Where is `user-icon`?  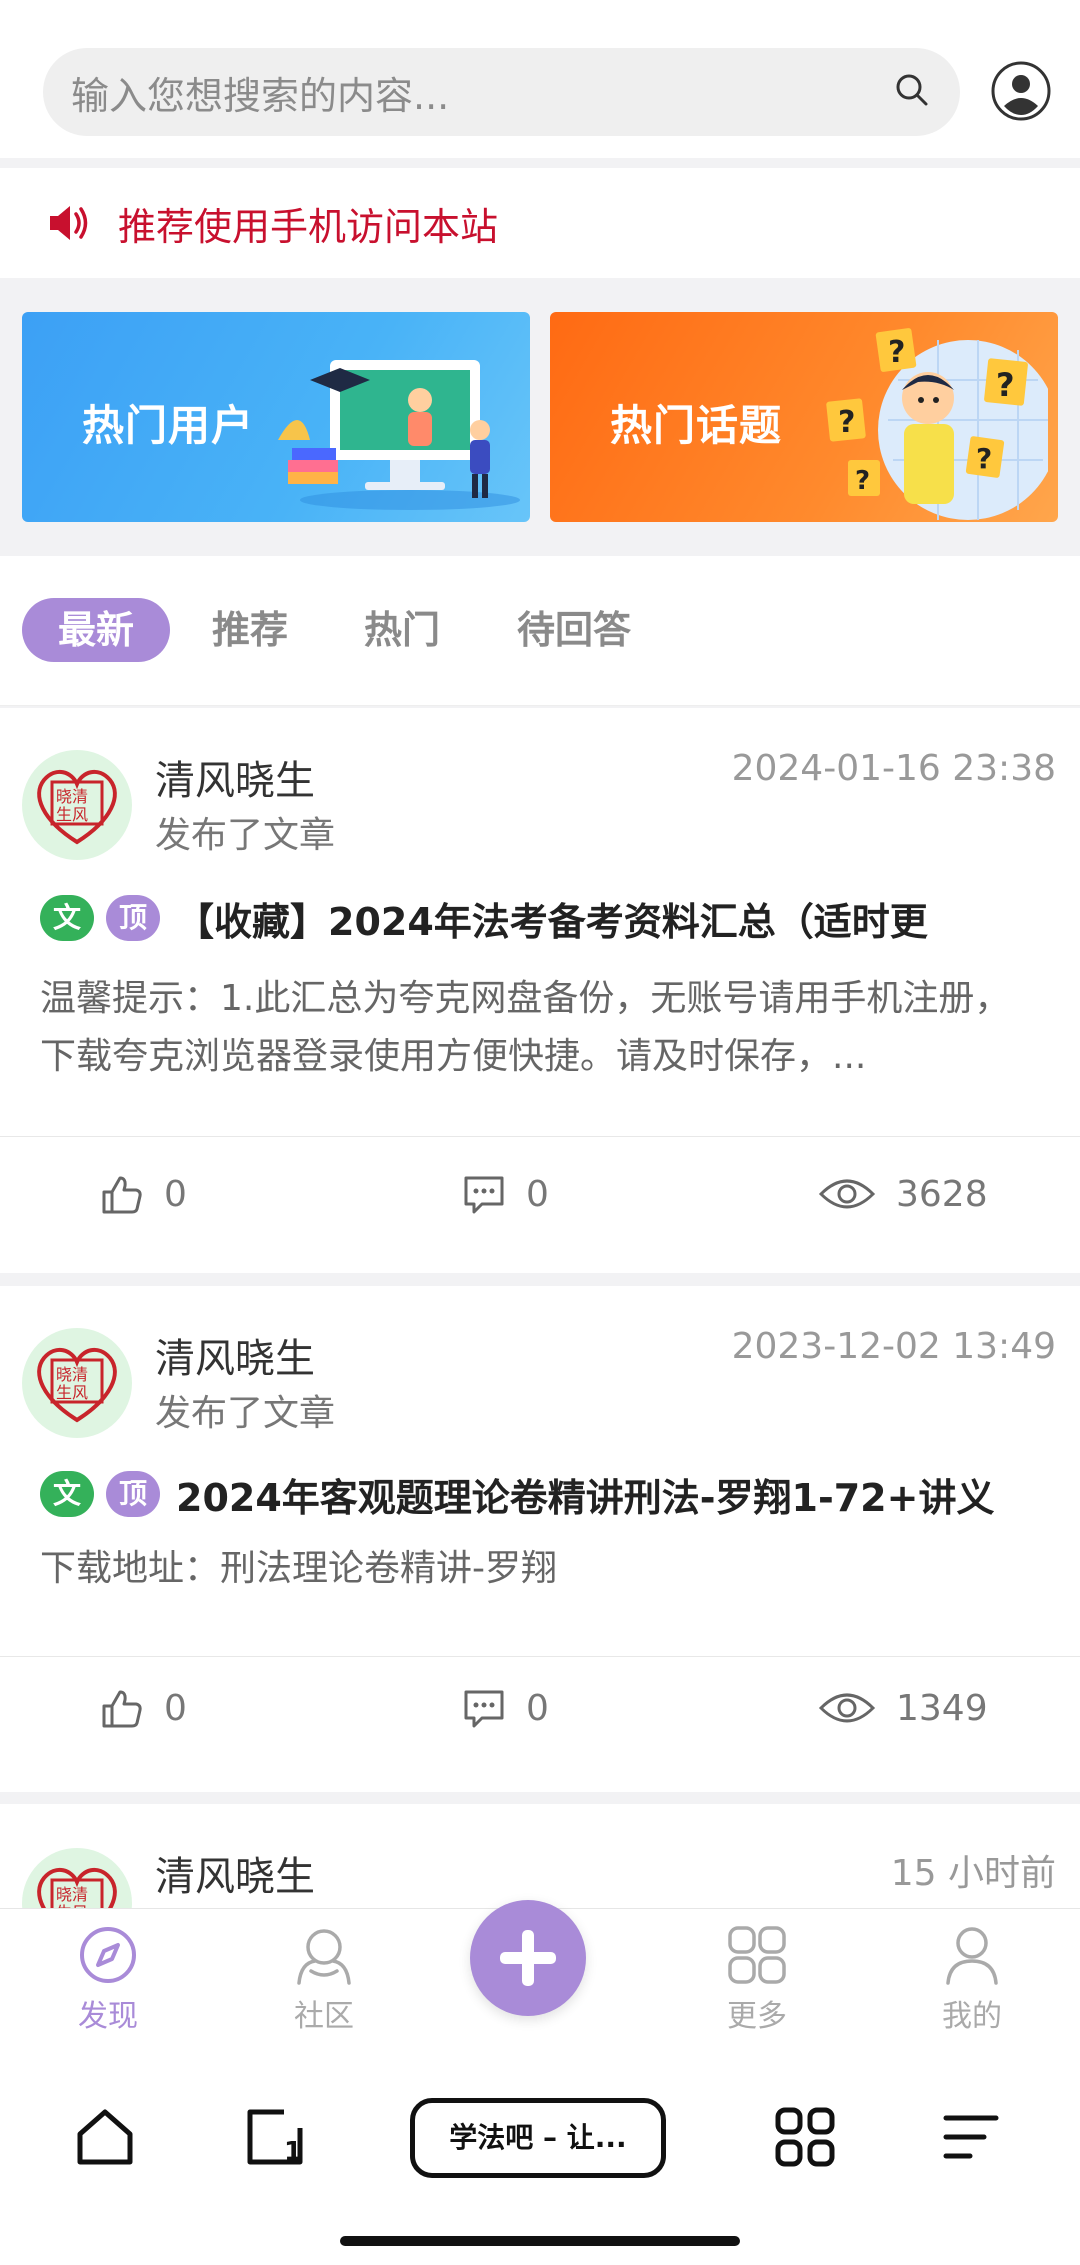 user-icon is located at coordinates (972, 1956).